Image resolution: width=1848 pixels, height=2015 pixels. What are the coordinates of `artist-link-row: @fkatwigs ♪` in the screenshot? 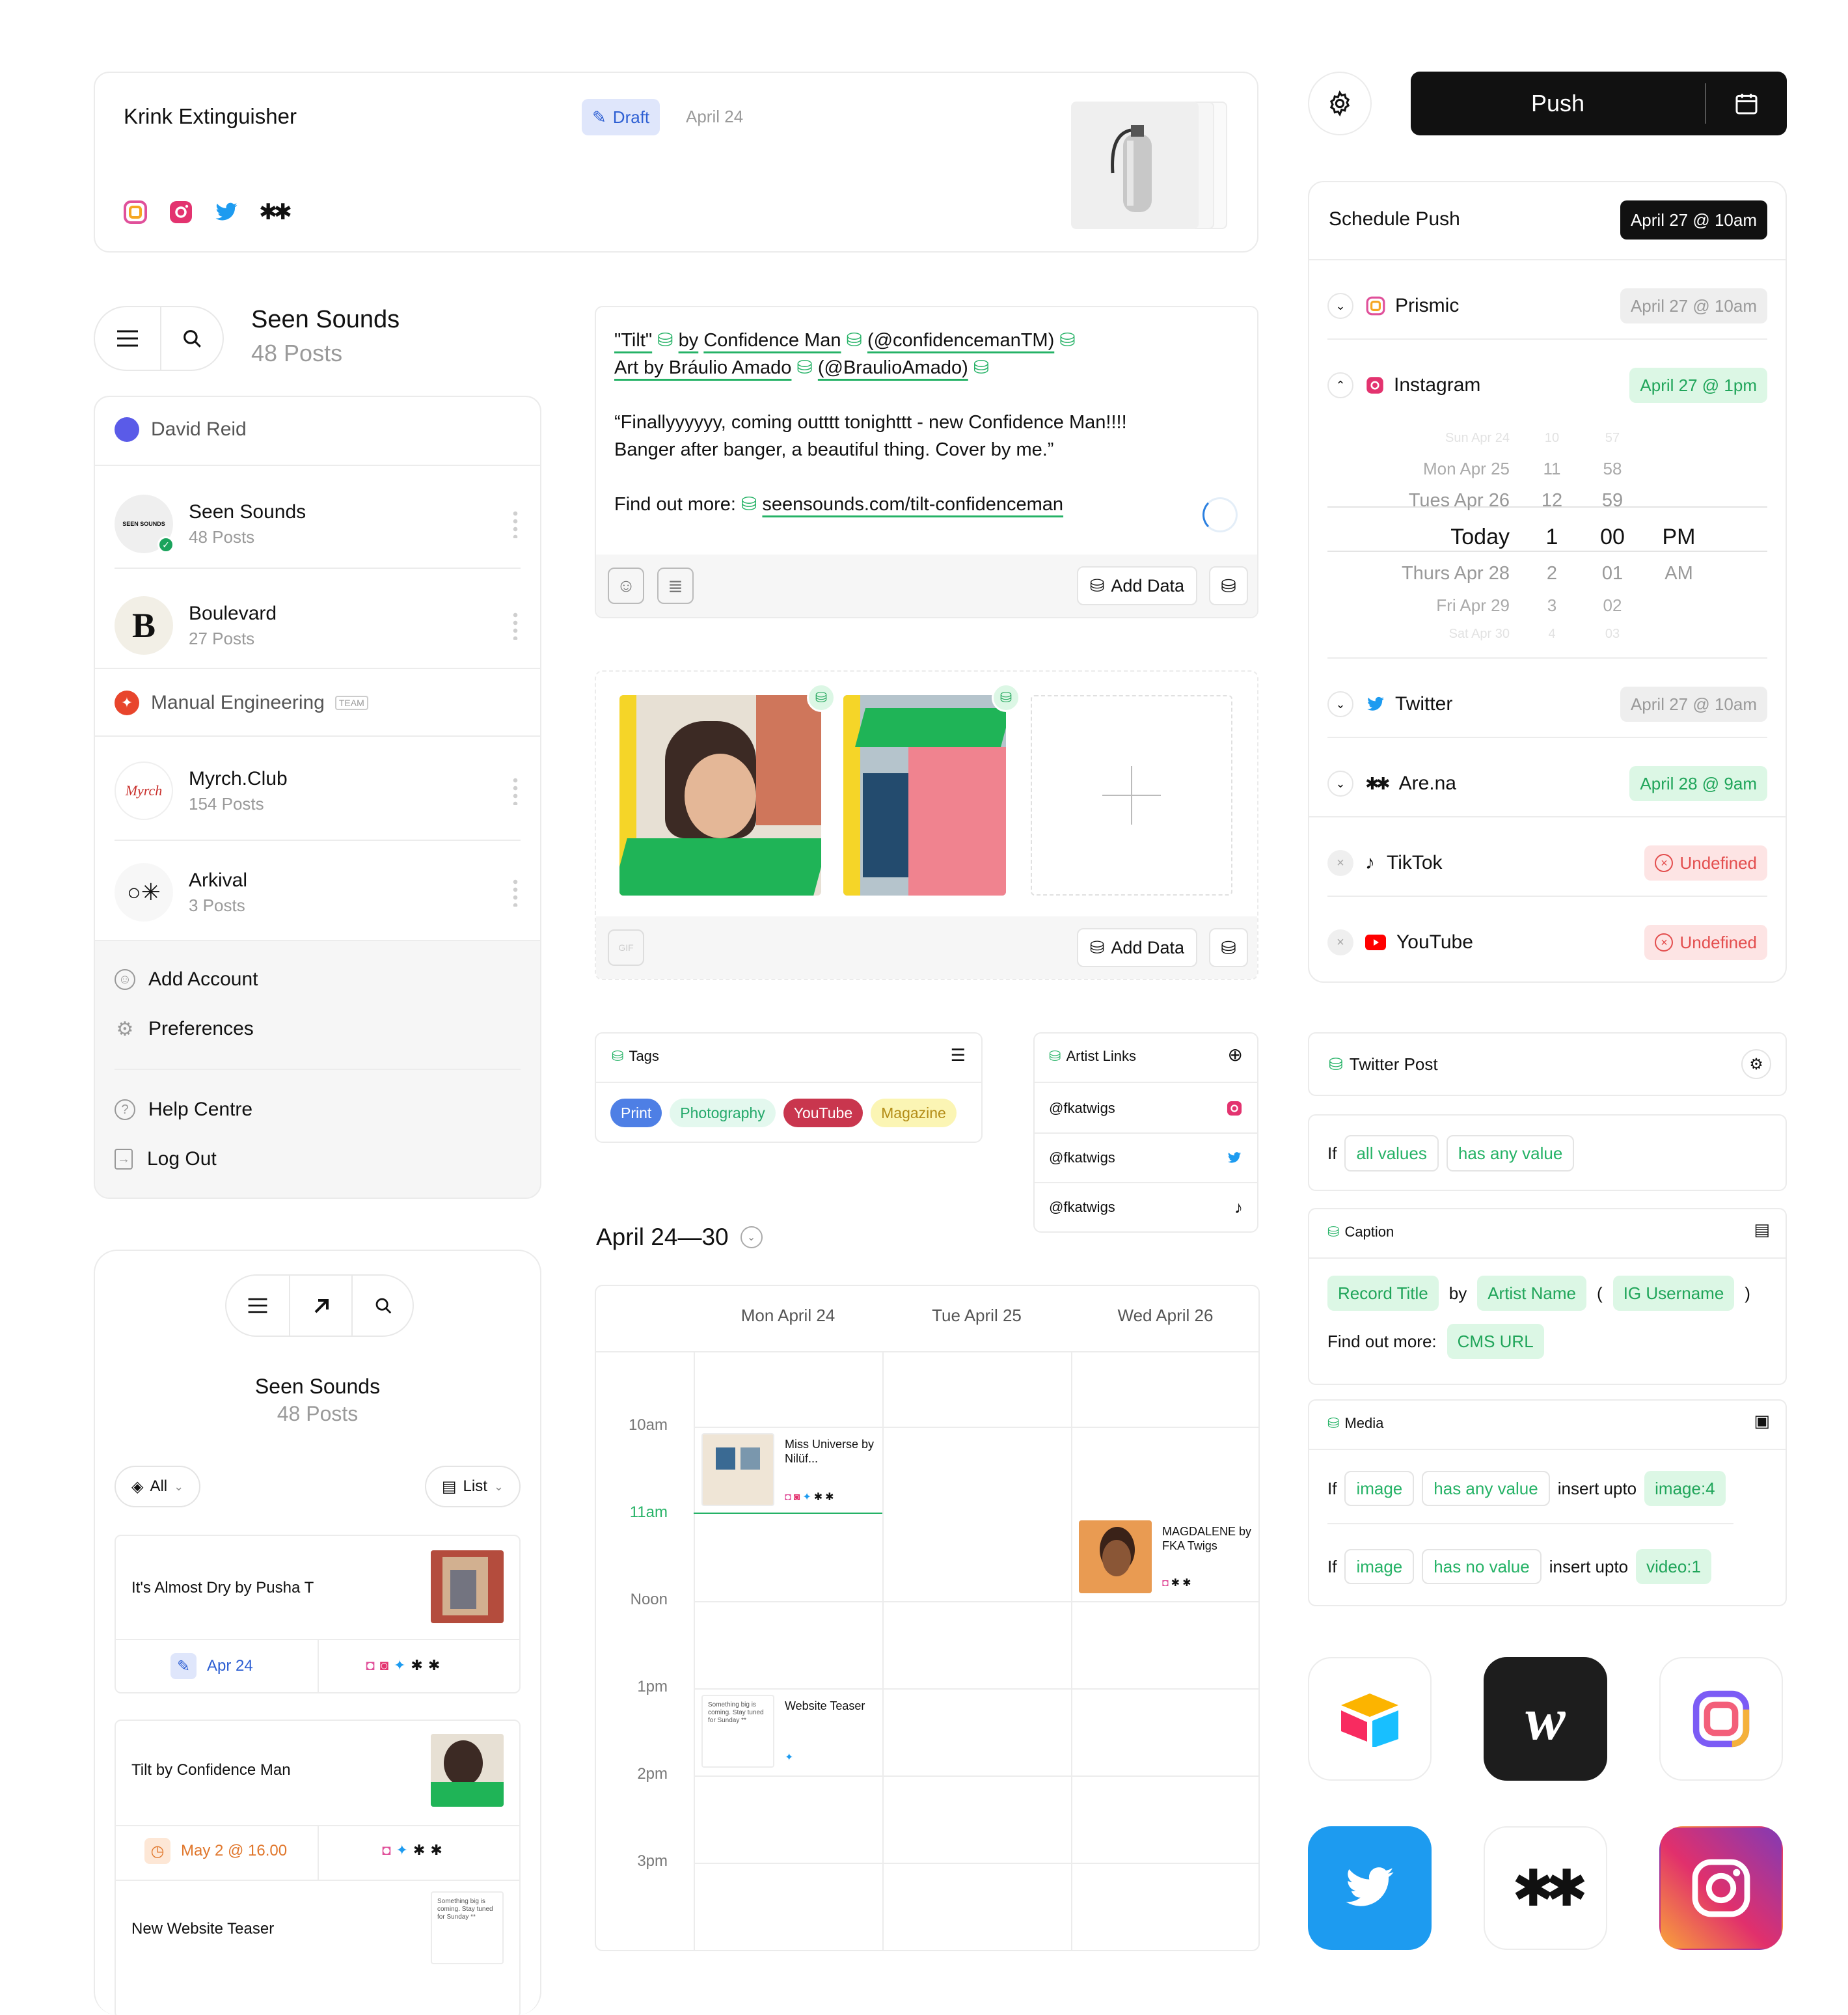 It's located at (1146, 1207).